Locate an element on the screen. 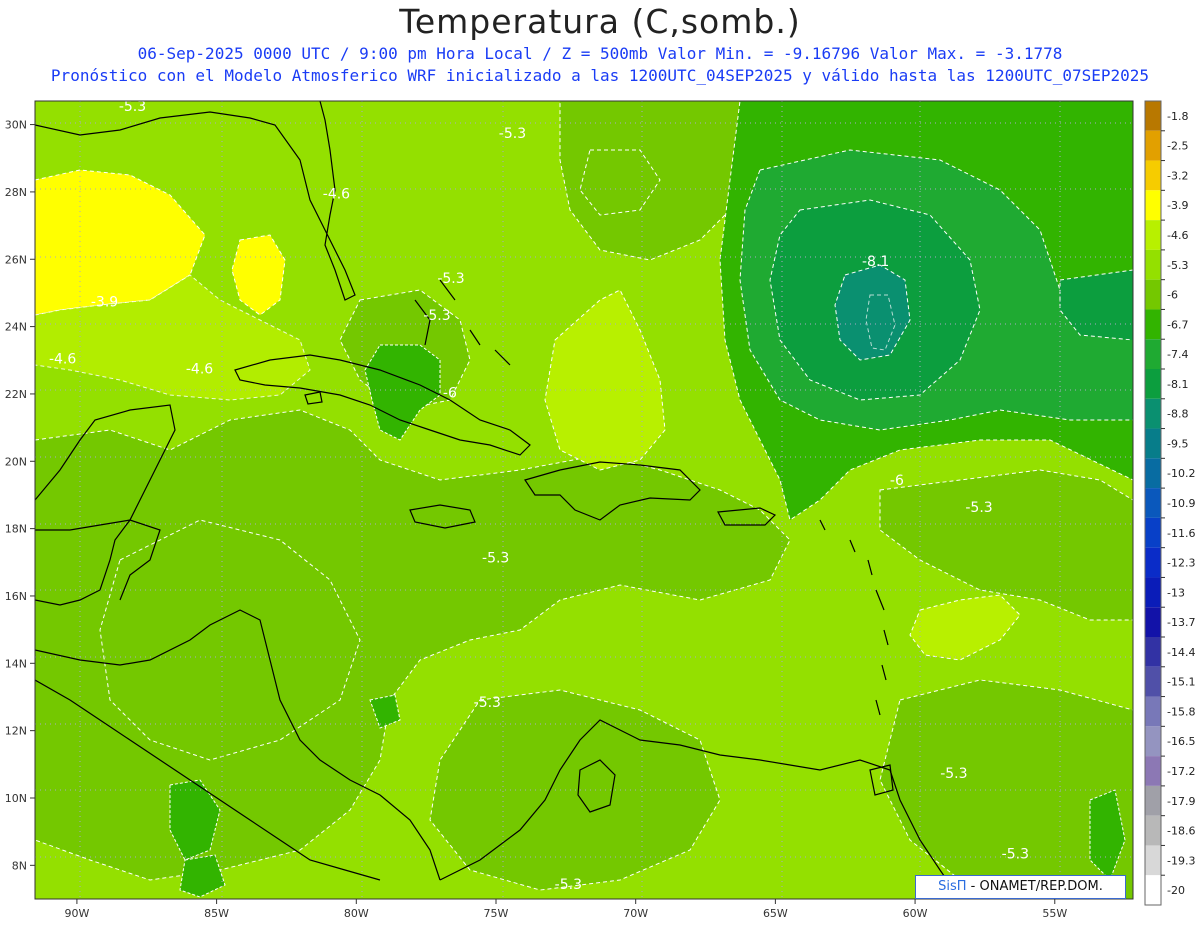  lon-tick-label: 80W is located at coordinates (356, 913).